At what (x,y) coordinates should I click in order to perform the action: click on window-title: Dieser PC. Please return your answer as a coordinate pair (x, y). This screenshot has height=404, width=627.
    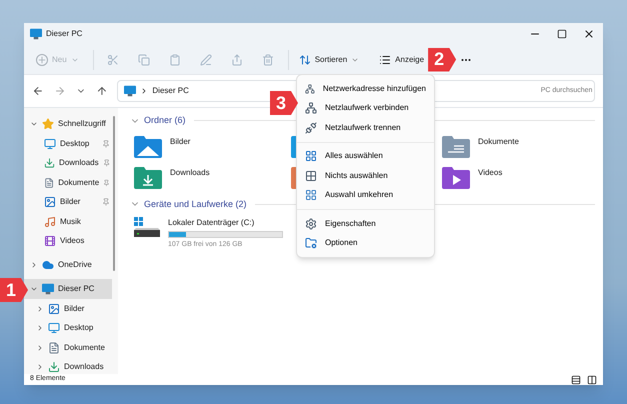
    Looking at the image, I should click on (64, 34).